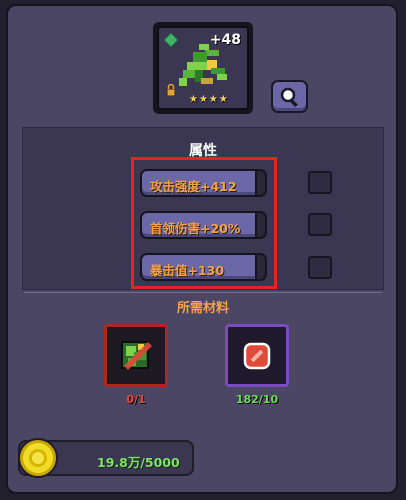  What do you see at coordinates (320, 182) in the screenshot?
I see `attribute-checkbox-attack` at bounding box center [320, 182].